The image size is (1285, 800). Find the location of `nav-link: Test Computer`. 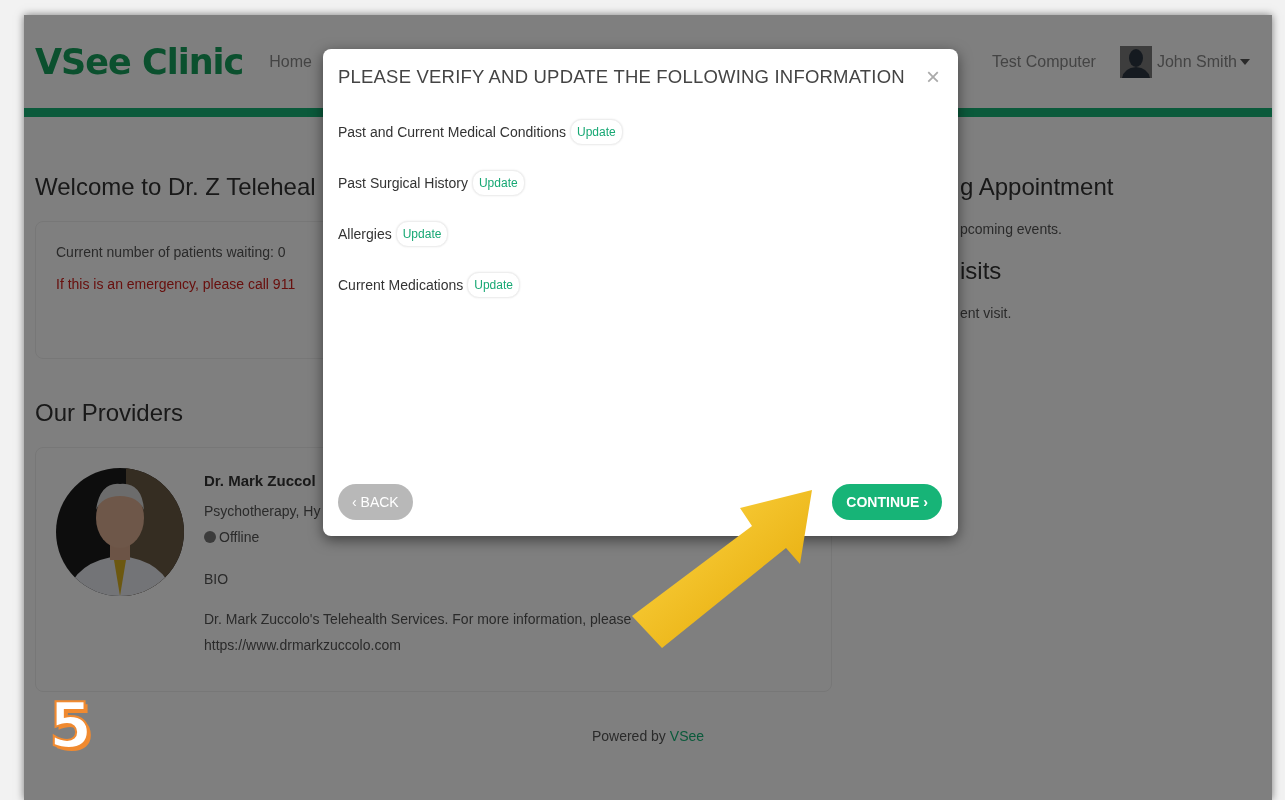

nav-link: Test Computer is located at coordinates (1043, 61).